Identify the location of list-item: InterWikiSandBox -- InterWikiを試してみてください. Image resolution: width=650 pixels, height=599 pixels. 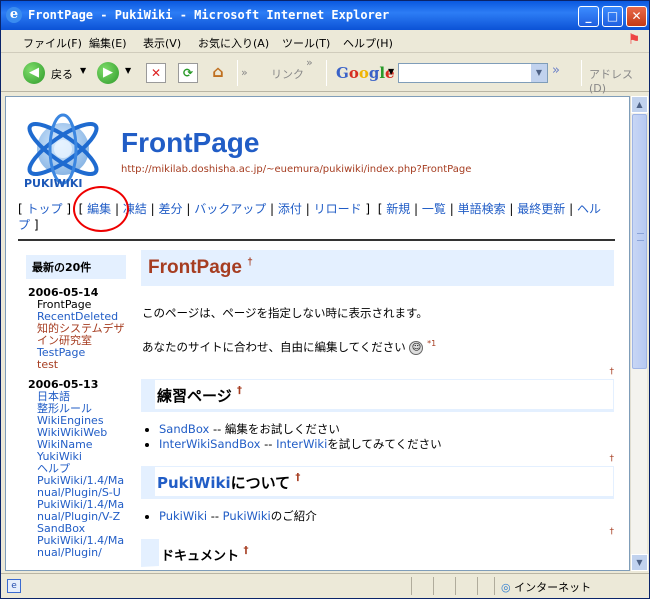
(386, 444).